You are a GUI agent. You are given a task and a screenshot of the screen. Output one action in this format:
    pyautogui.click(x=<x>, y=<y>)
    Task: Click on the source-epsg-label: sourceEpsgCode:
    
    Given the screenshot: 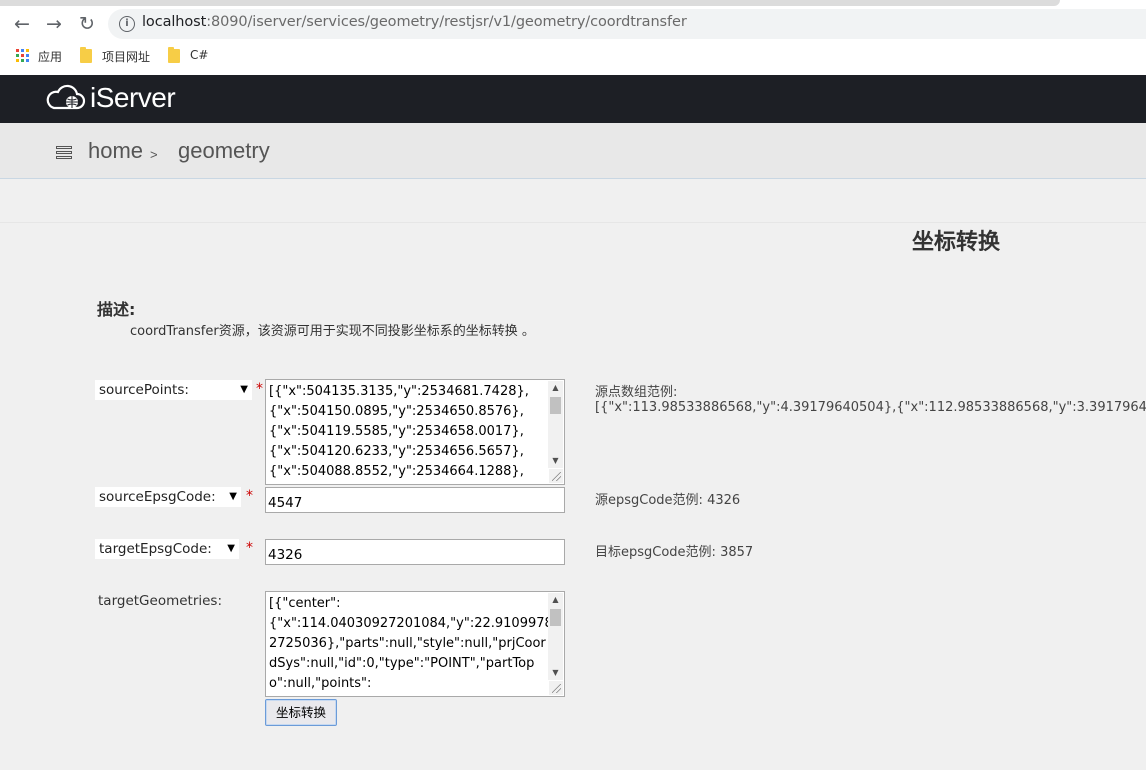 What is the action you would take?
    pyautogui.click(x=157, y=497)
    